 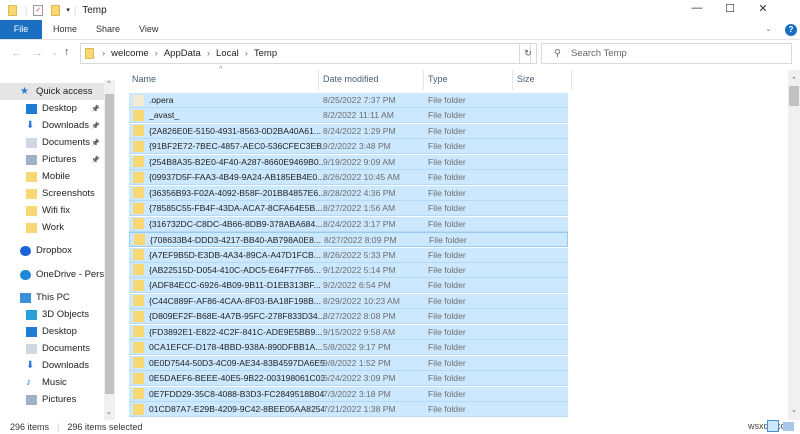 I want to click on download-icon: ⬇, so click(x=30, y=365).